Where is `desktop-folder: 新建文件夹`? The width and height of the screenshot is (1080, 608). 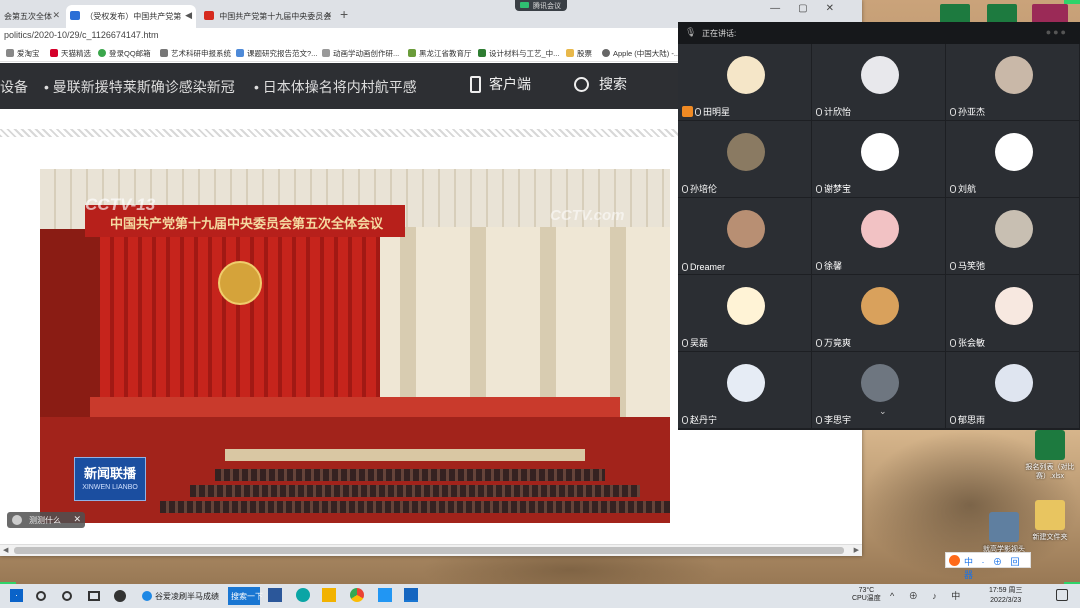 desktop-folder: 新建文件夹 is located at coordinates (1050, 521).